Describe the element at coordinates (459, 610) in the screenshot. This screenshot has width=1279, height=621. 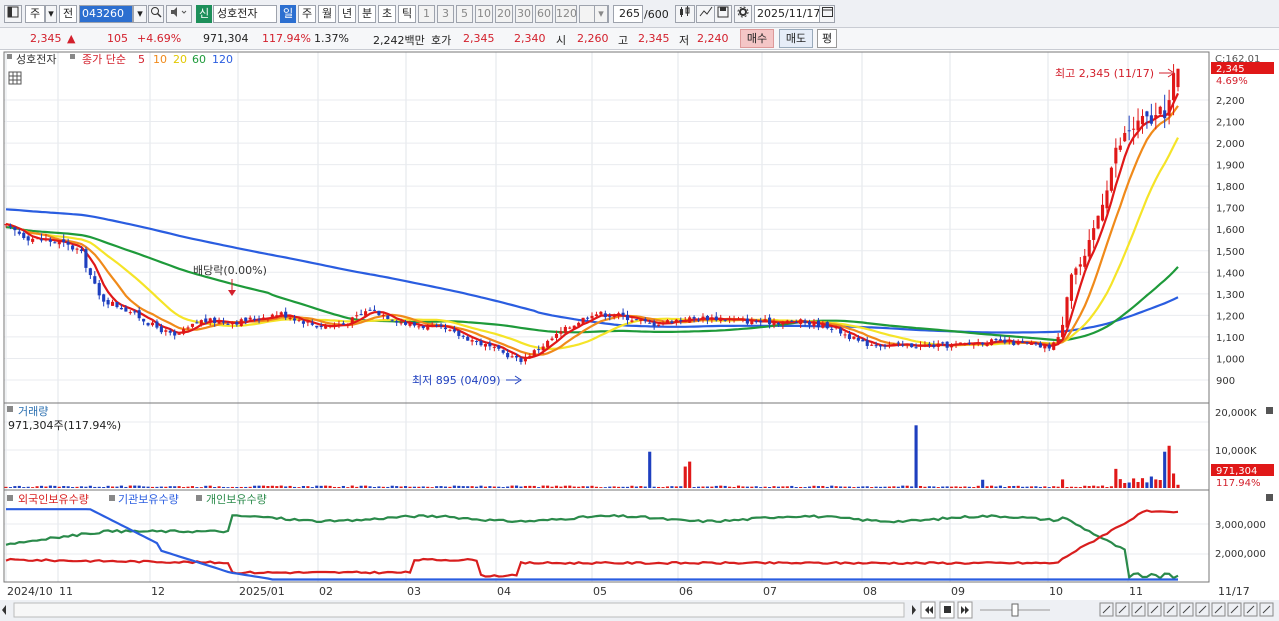
I see `horizontal-scrollbar` at that location.